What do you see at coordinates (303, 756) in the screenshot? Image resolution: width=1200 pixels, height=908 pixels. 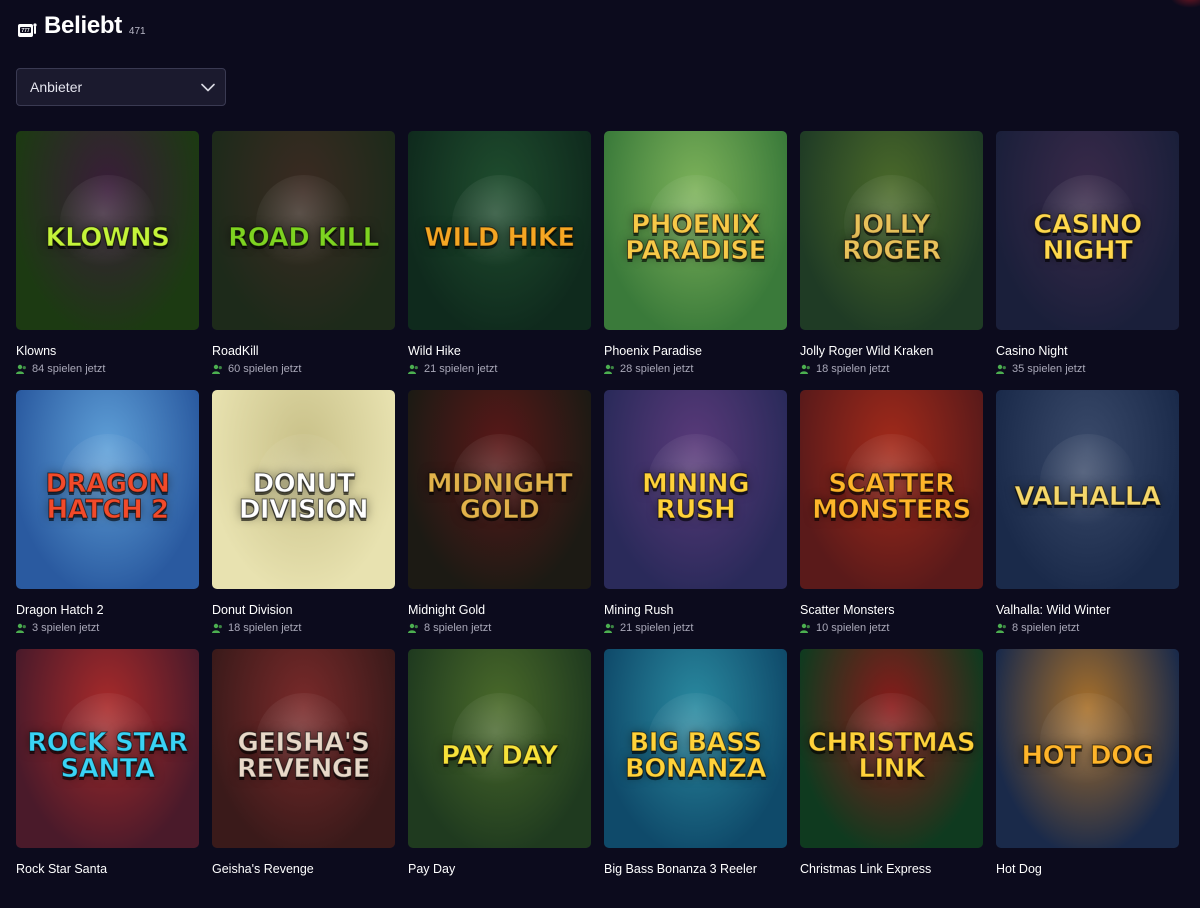 I see `game-logo: GEISHA'S REVENGE` at bounding box center [303, 756].